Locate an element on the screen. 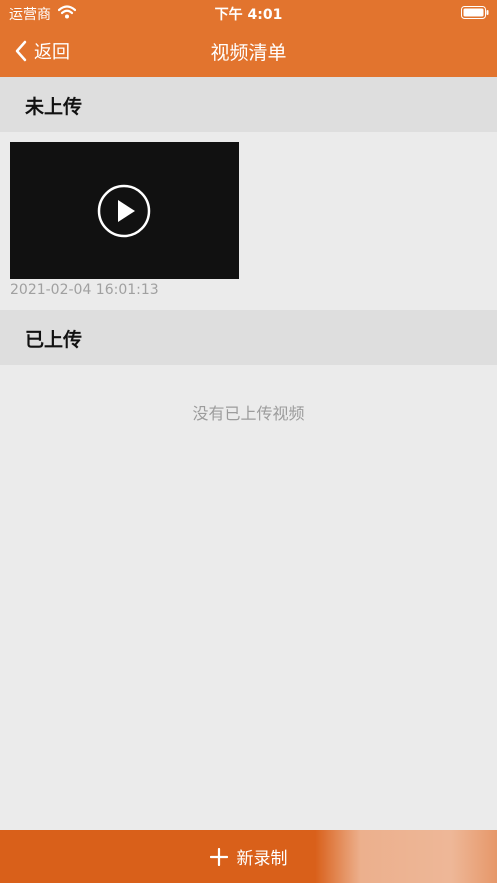  section-header-pending: 未上传 is located at coordinates (248, 104).